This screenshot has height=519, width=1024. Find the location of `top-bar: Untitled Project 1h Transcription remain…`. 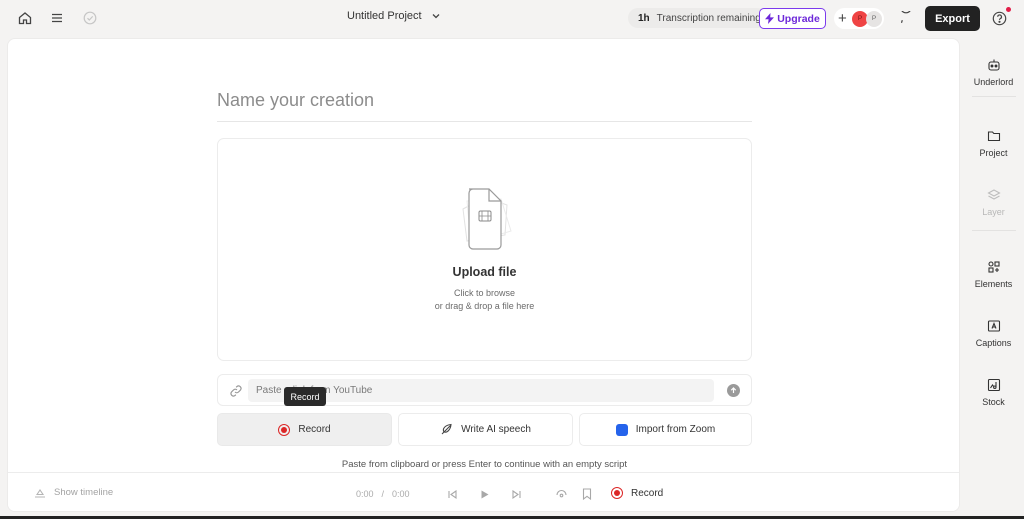

top-bar: Untitled Project 1h Transcription remain… is located at coordinates (512, 18).